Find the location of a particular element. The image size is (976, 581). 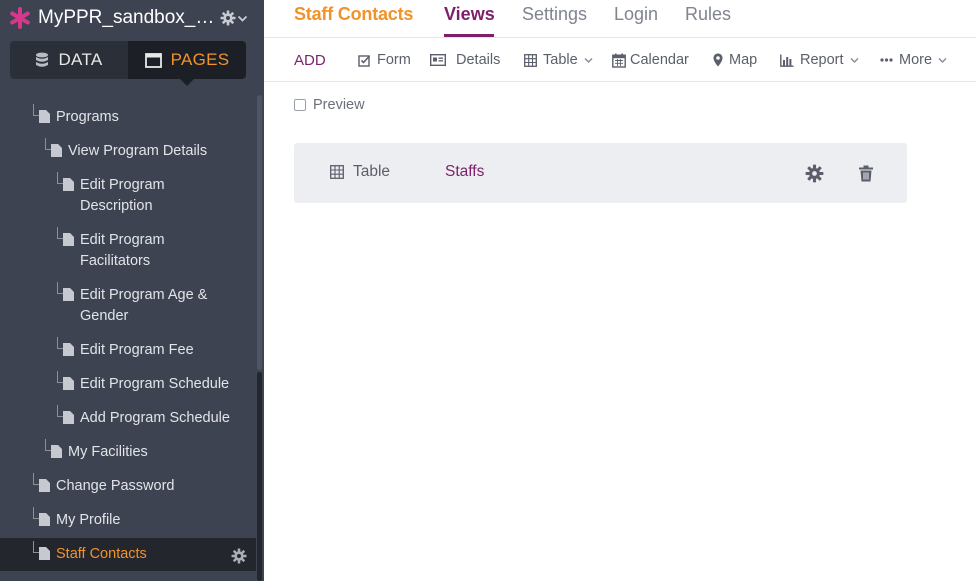

page-title: Staff Contacts is located at coordinates (354, 14).